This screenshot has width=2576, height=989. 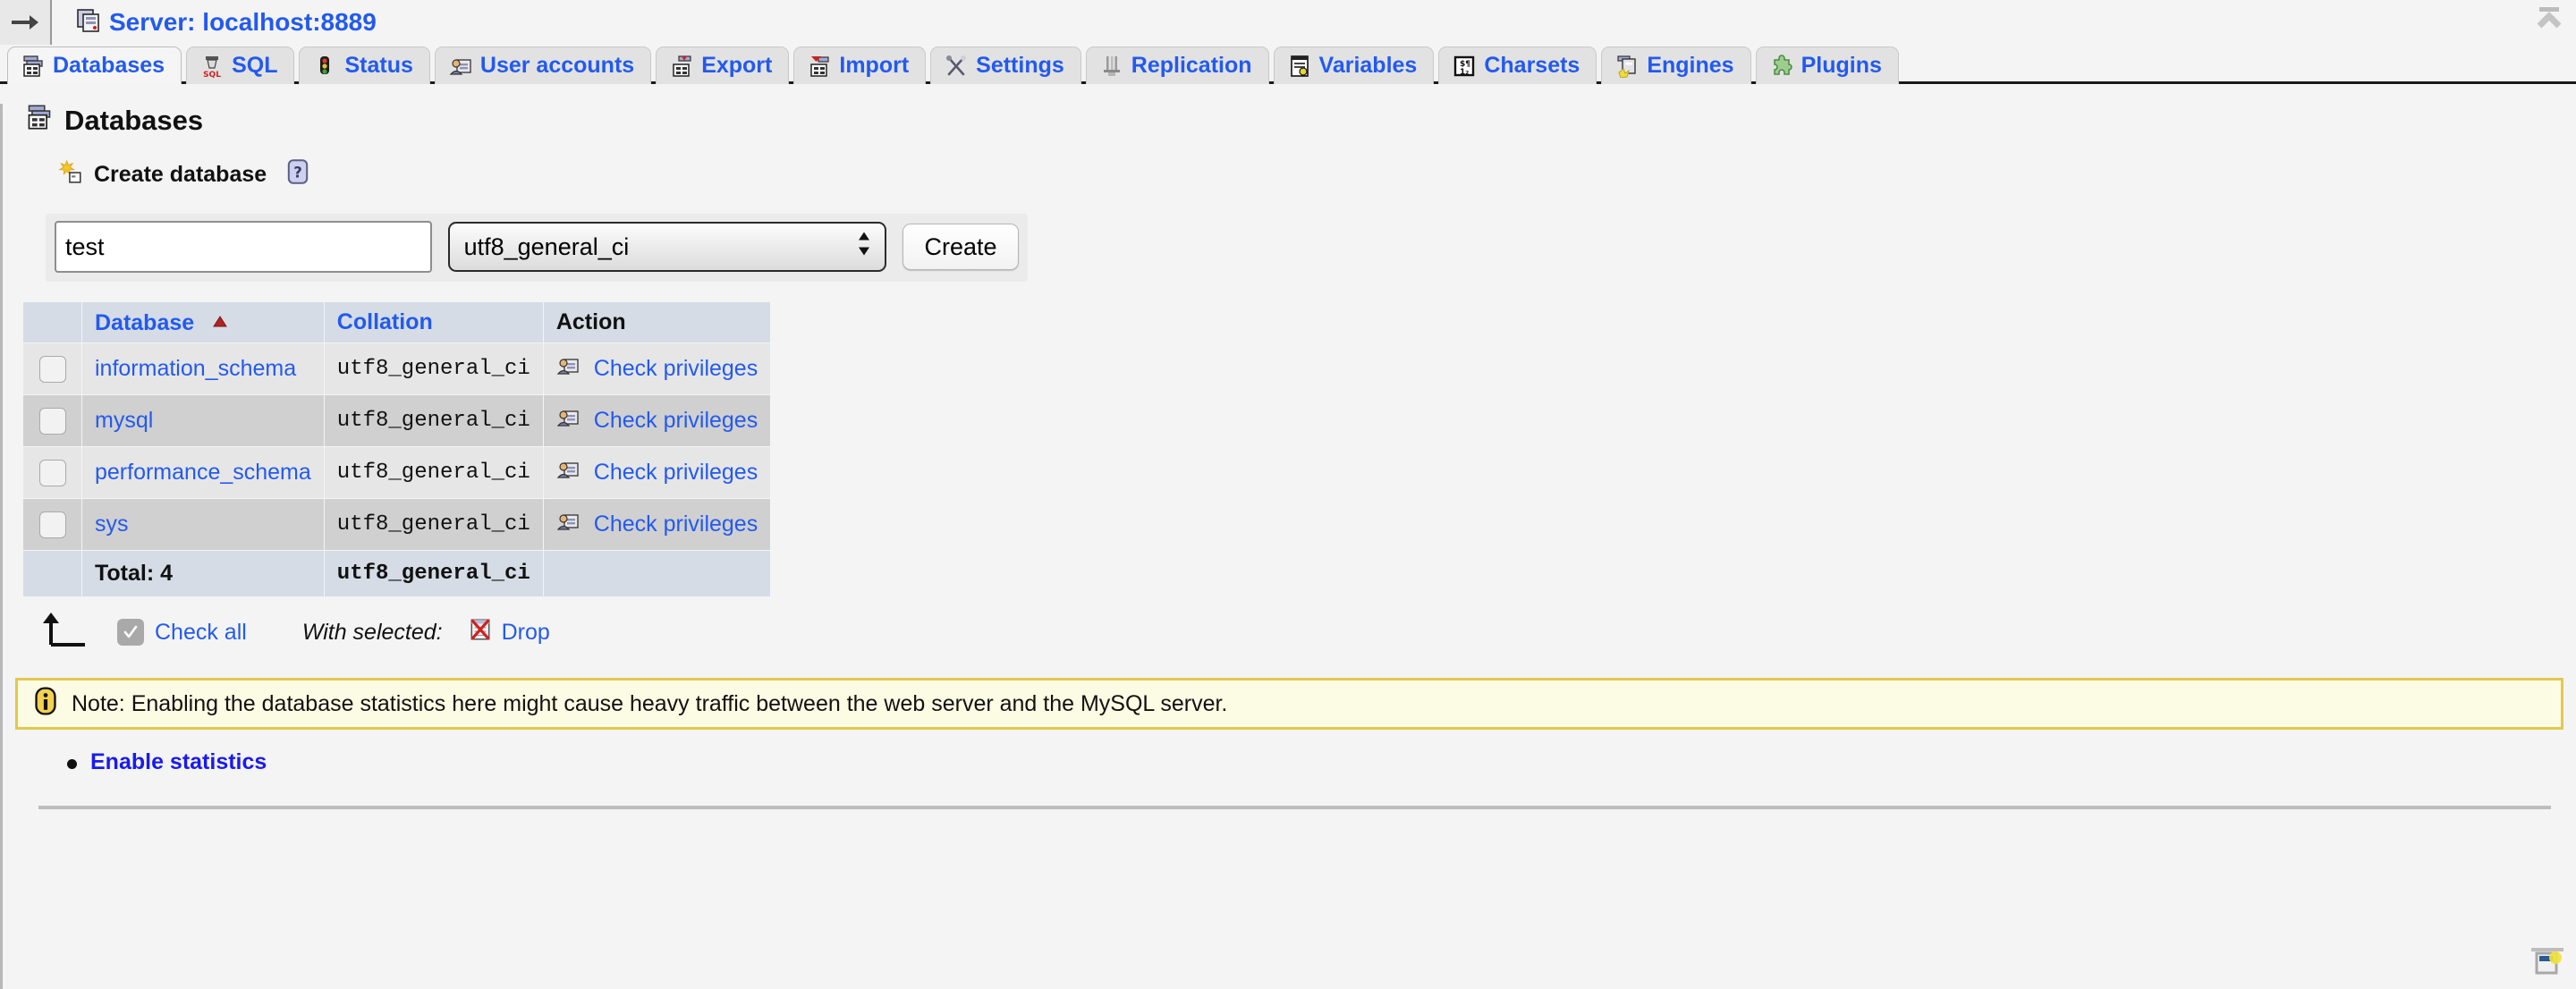 What do you see at coordinates (52, 322) in the screenshot?
I see `header-checkbox-column` at bounding box center [52, 322].